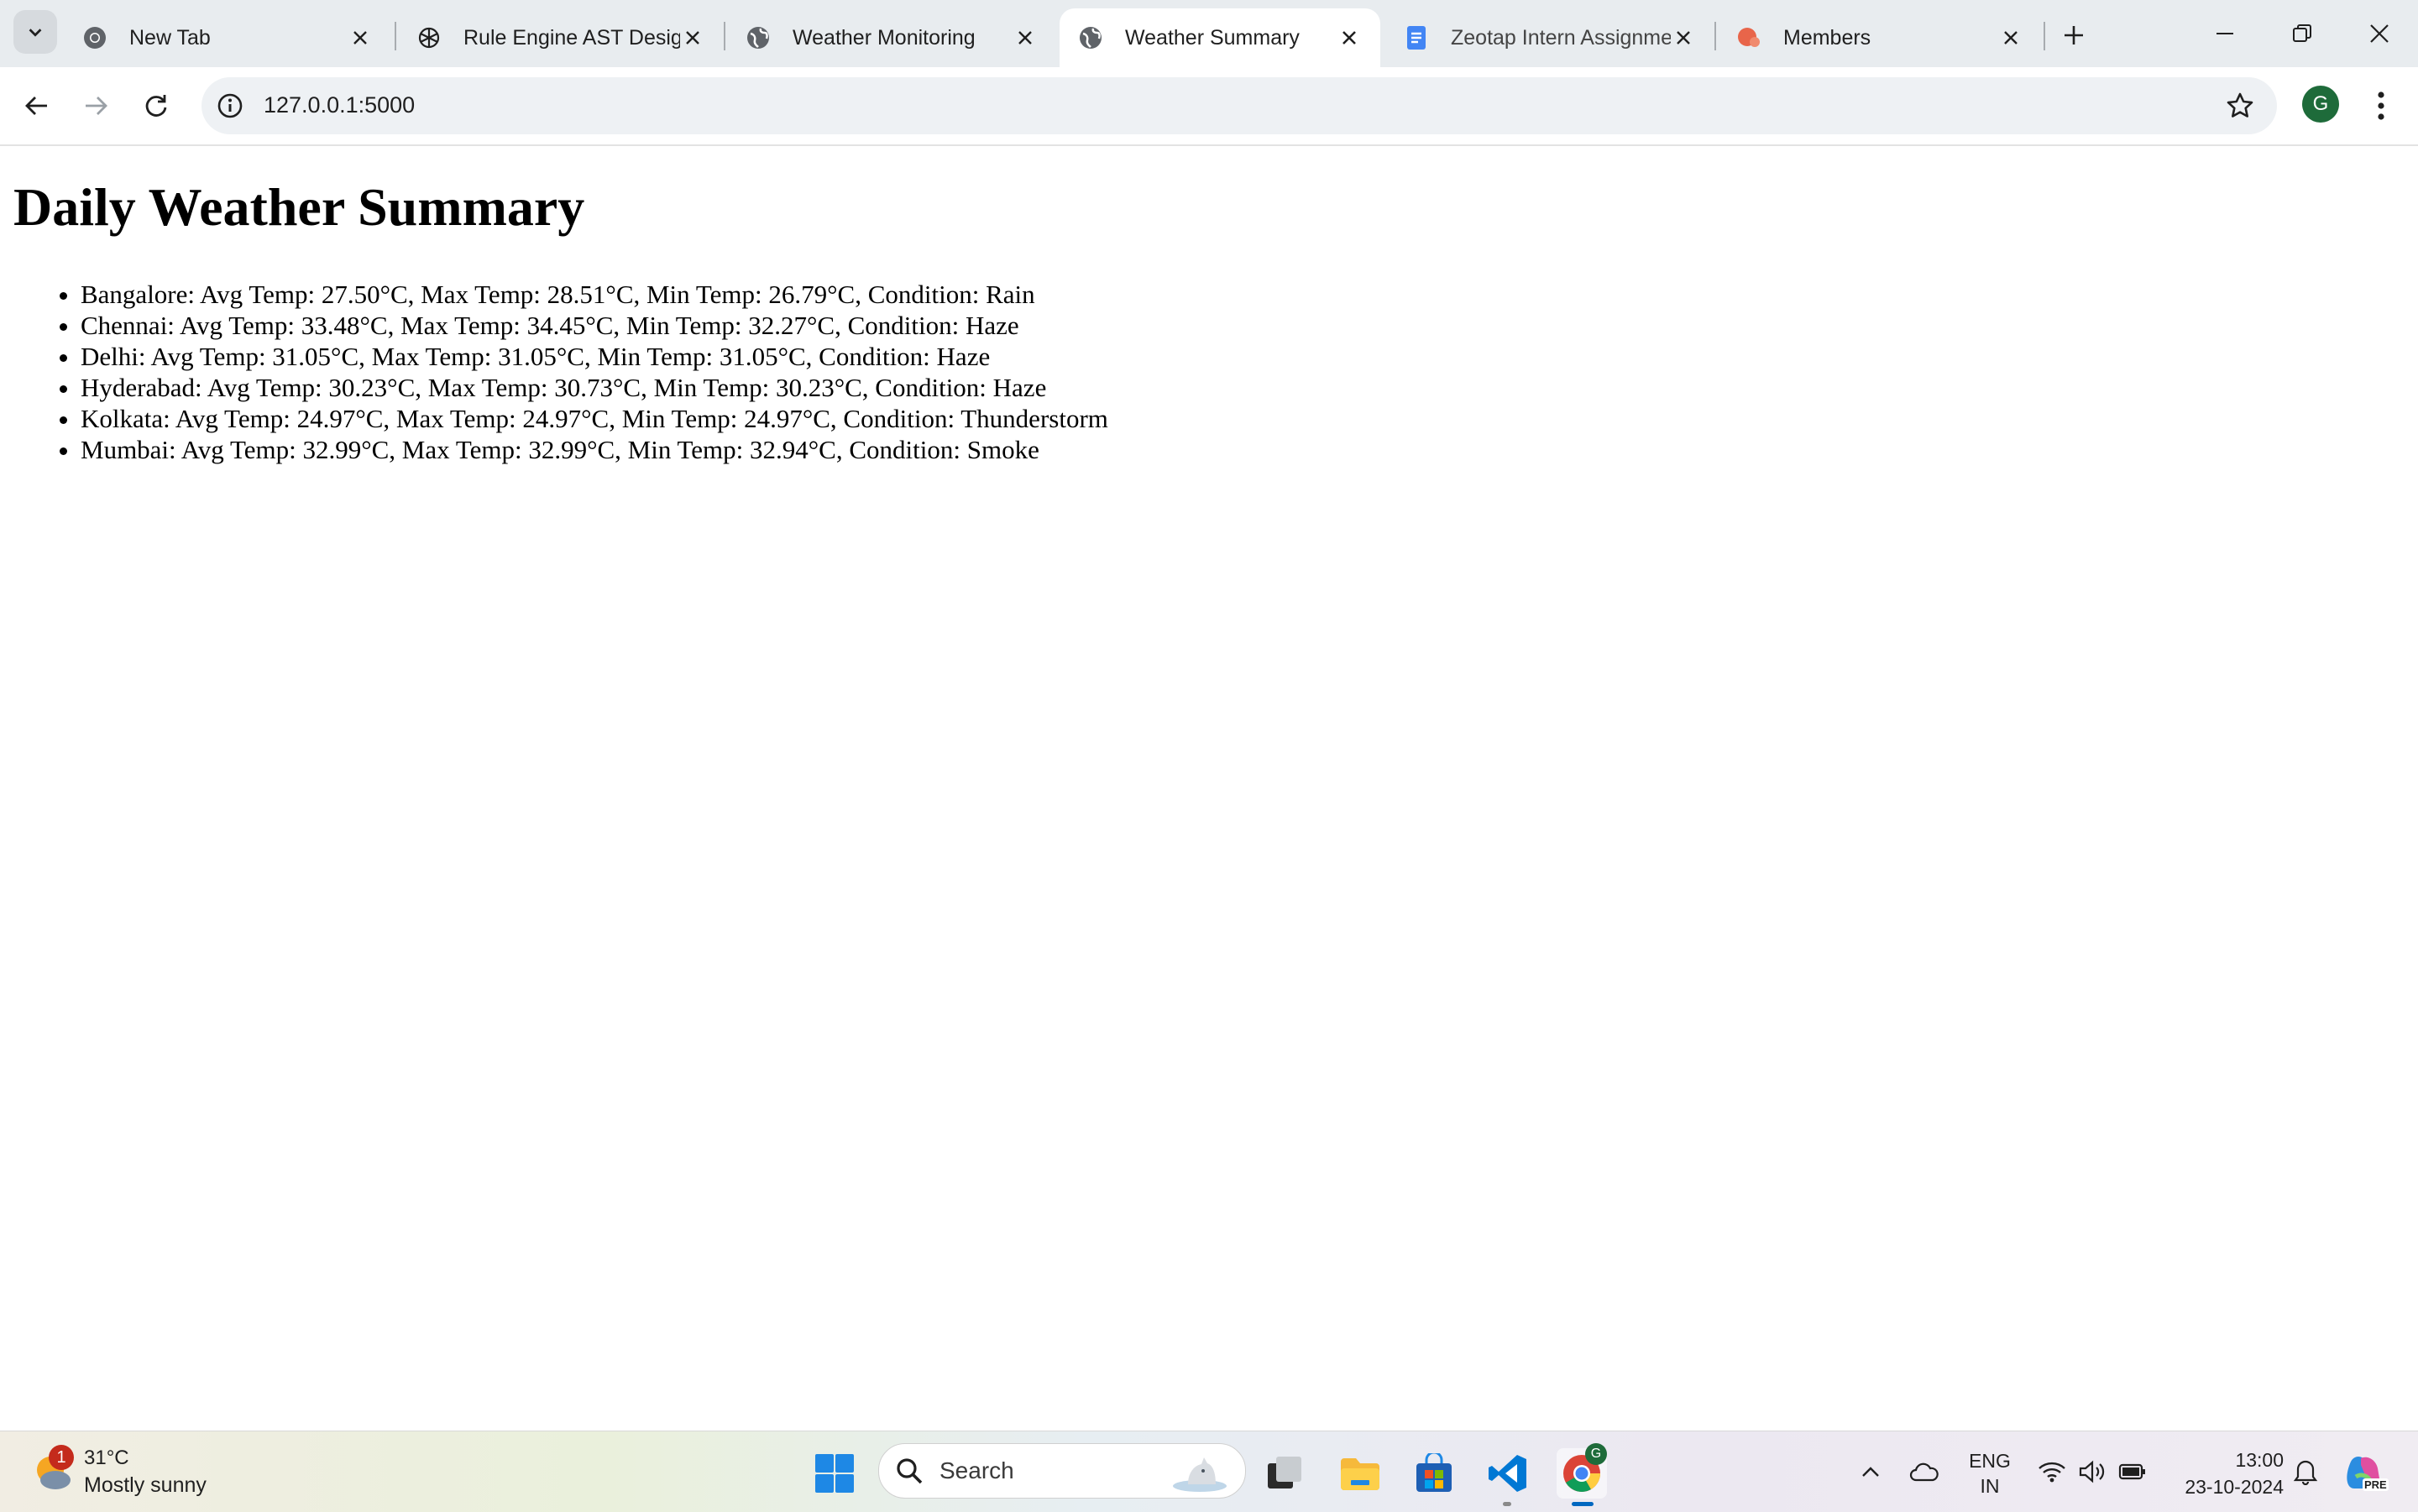 This screenshot has height=1512, width=2418. What do you see at coordinates (1596, 1454) in the screenshot?
I see `profile-badge: G` at bounding box center [1596, 1454].